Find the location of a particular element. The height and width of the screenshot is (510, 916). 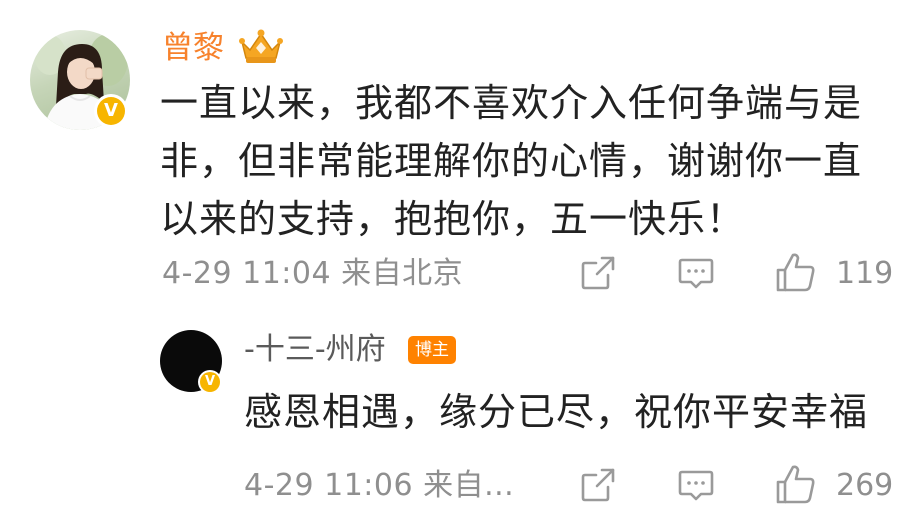

comment-username: 曾黎 is located at coordinates (193, 48).